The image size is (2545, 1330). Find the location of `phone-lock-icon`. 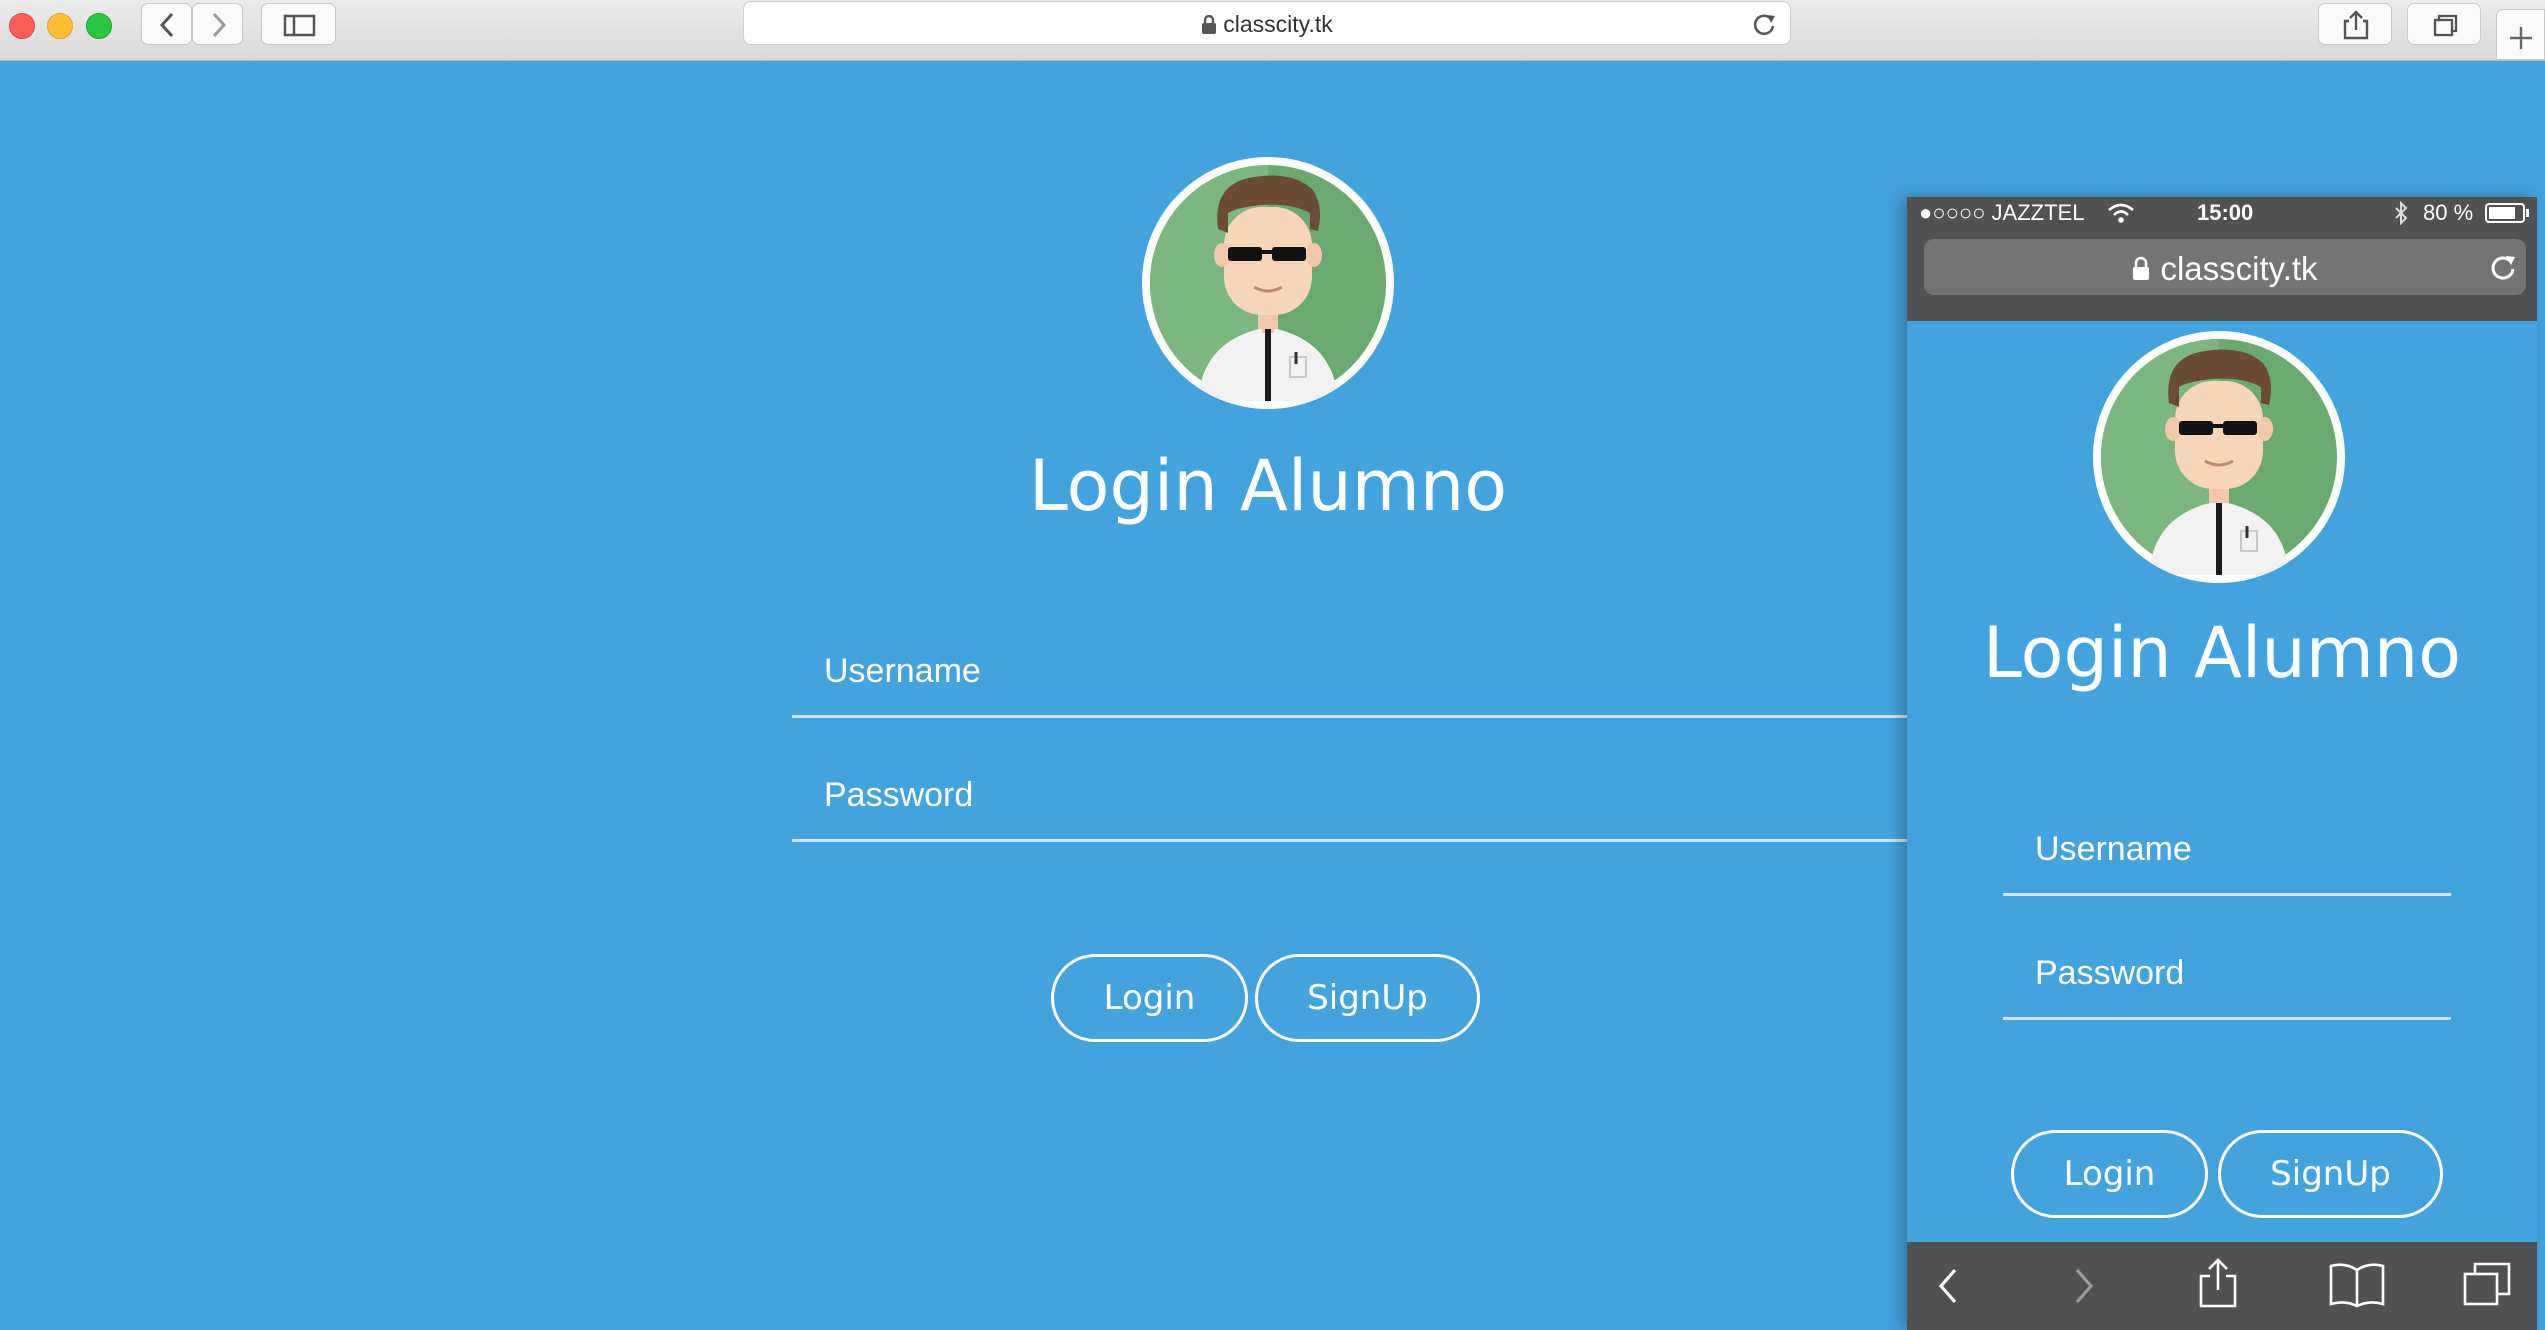

phone-lock-icon is located at coordinates (2141, 268).